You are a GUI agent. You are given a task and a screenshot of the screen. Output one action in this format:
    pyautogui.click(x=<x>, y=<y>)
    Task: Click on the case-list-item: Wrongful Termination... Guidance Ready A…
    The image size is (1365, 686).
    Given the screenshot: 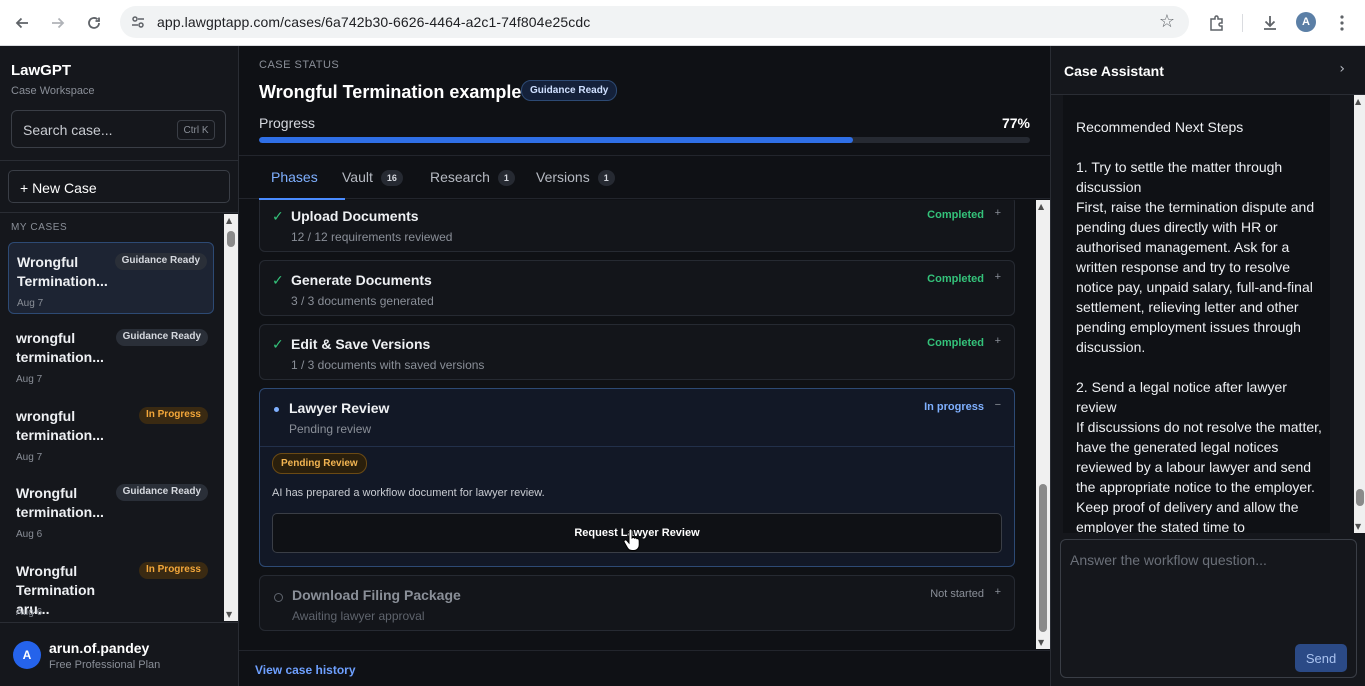 What is the action you would take?
    pyautogui.click(x=111, y=278)
    